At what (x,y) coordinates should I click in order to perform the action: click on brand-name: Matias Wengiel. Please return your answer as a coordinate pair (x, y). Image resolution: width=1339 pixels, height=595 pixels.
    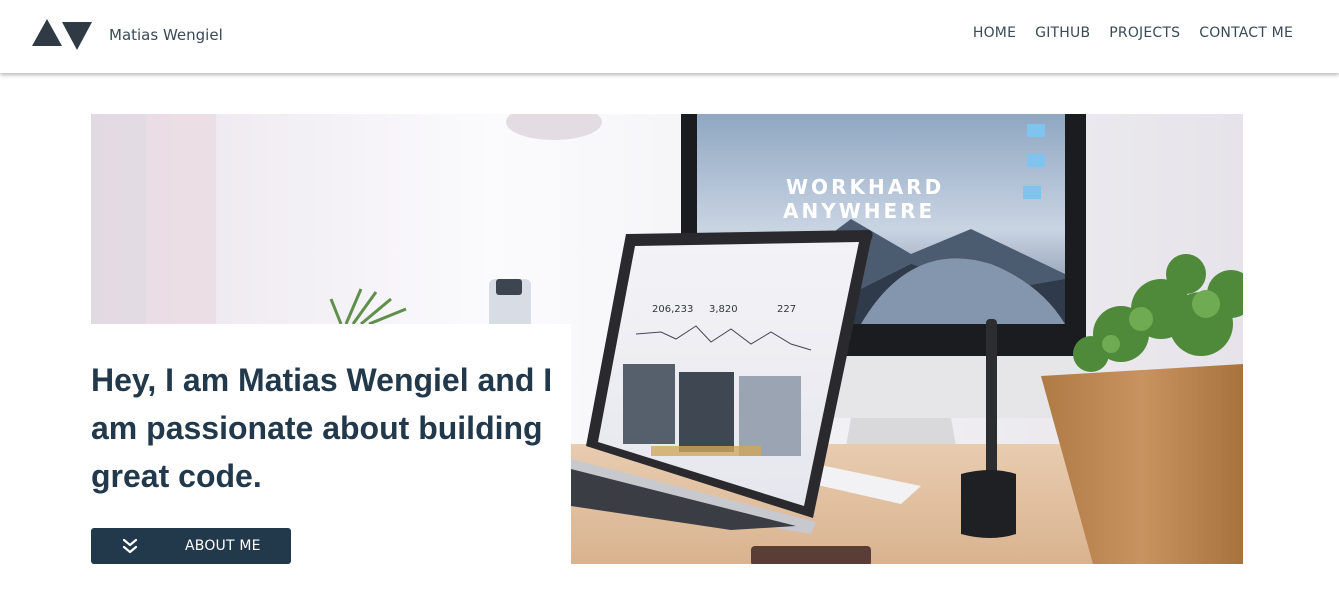
    Looking at the image, I should click on (166, 35).